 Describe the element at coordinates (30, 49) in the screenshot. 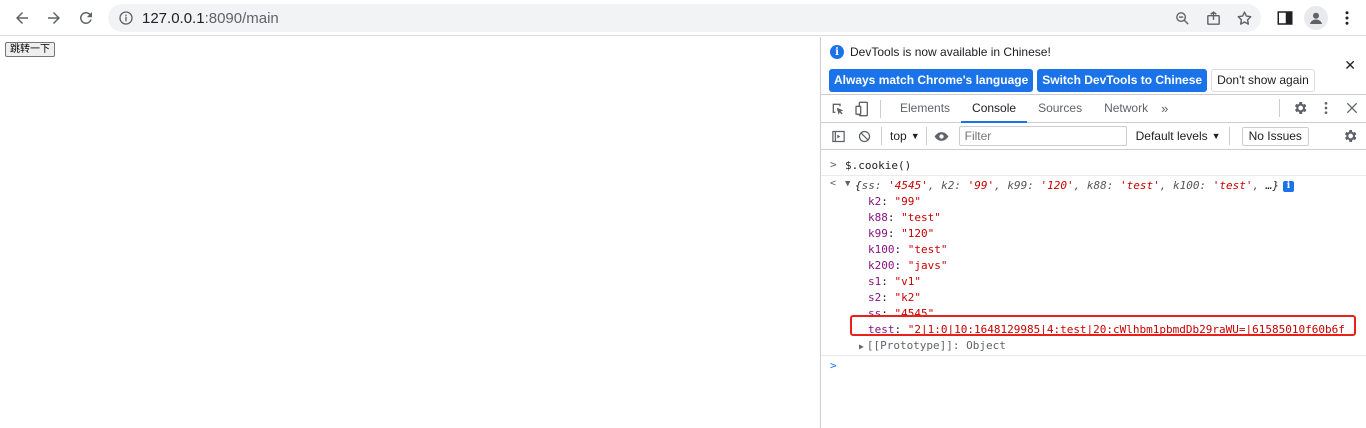

I see `jump-button: 跳转一下` at that location.